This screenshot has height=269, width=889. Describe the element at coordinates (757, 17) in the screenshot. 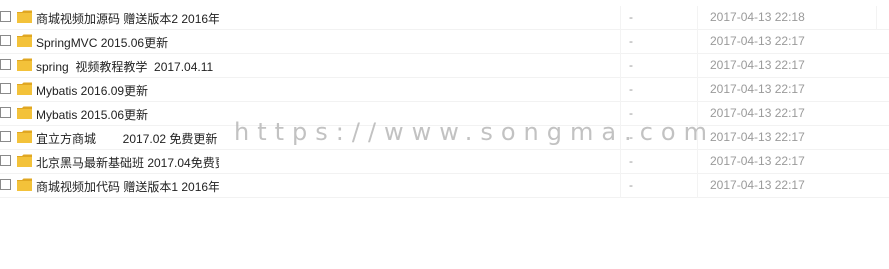

I see `file-date: 2017-04-13 22:18` at that location.